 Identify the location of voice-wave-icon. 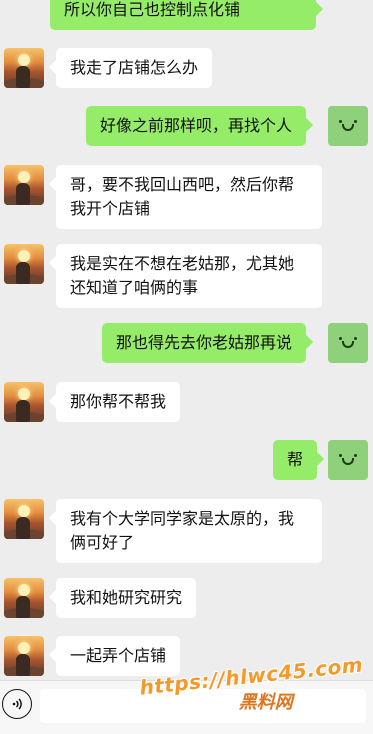
(17, 704).